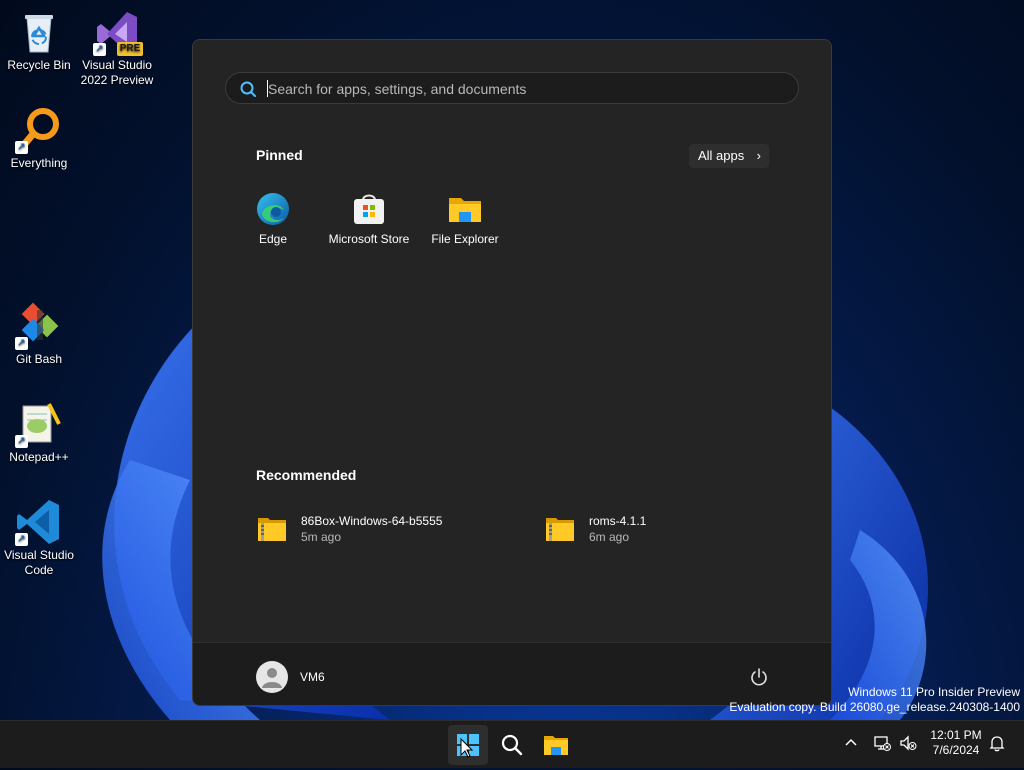 This screenshot has height=770, width=1024. I want to click on windows-logo-icon, so click(468, 746).